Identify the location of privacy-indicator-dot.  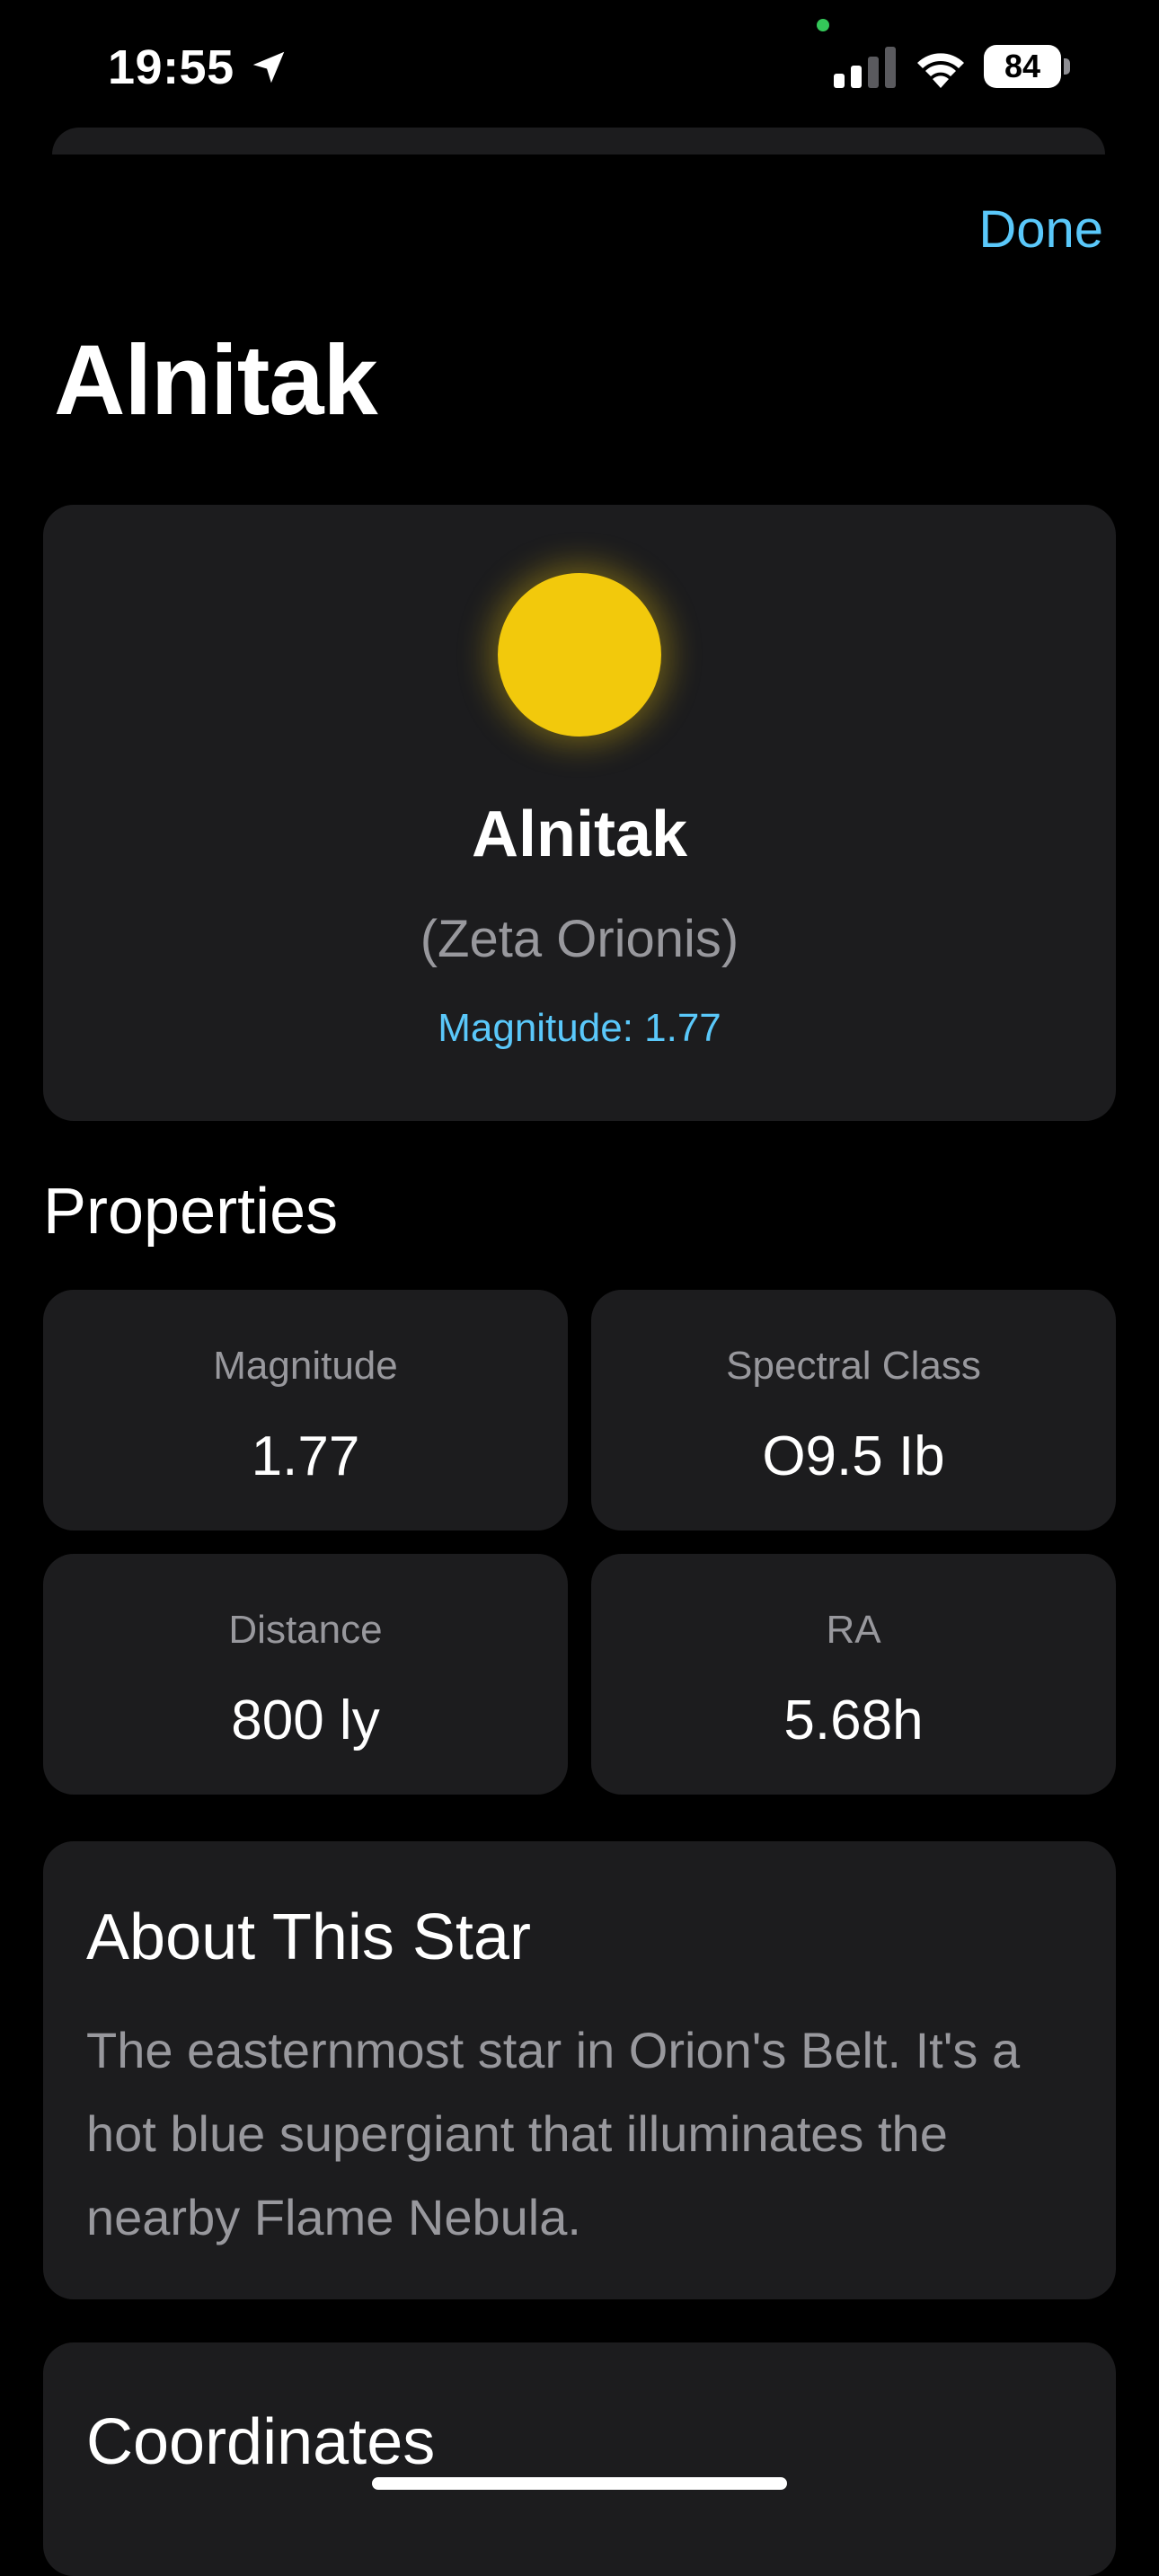
(823, 25).